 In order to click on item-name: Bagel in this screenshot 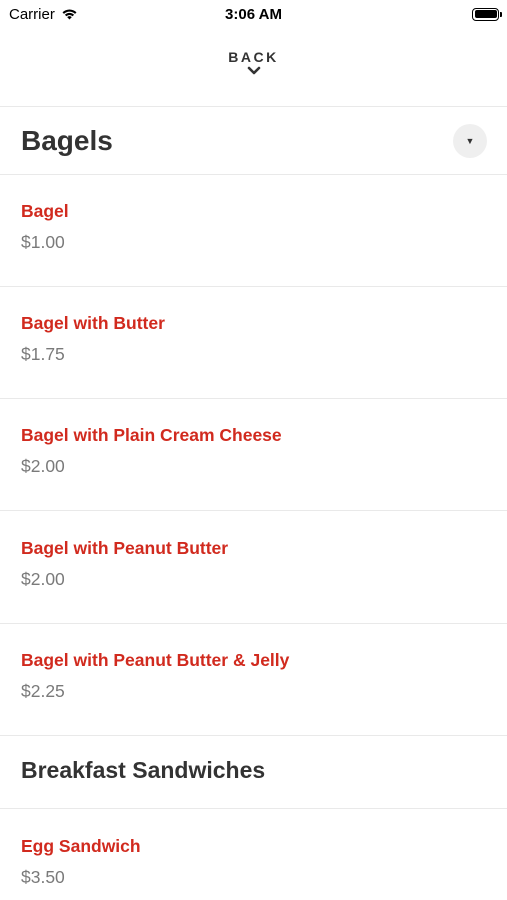, I will do `click(45, 211)`.